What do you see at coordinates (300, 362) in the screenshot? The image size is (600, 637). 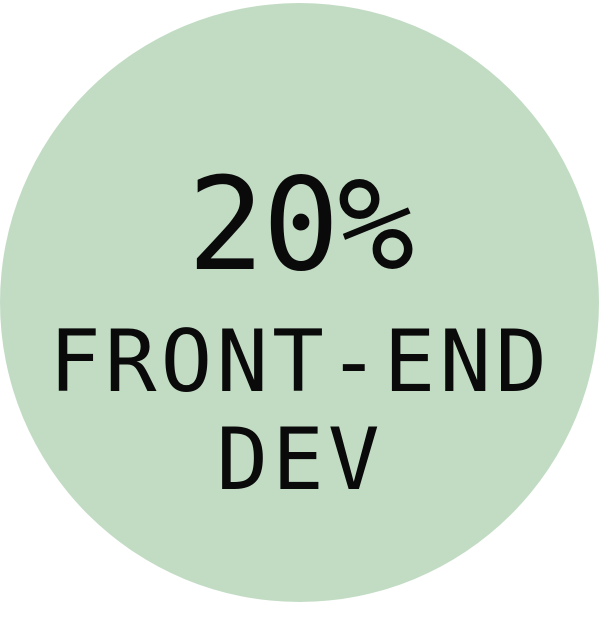 I see `badge-label-line-1: FRONT-END` at bounding box center [300, 362].